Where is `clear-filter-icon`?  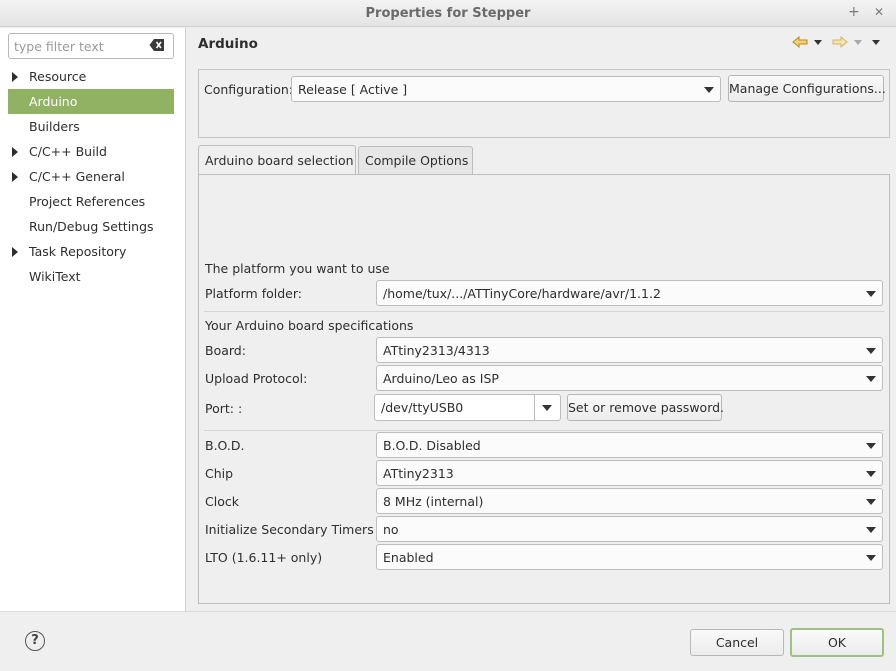 clear-filter-icon is located at coordinates (157, 46).